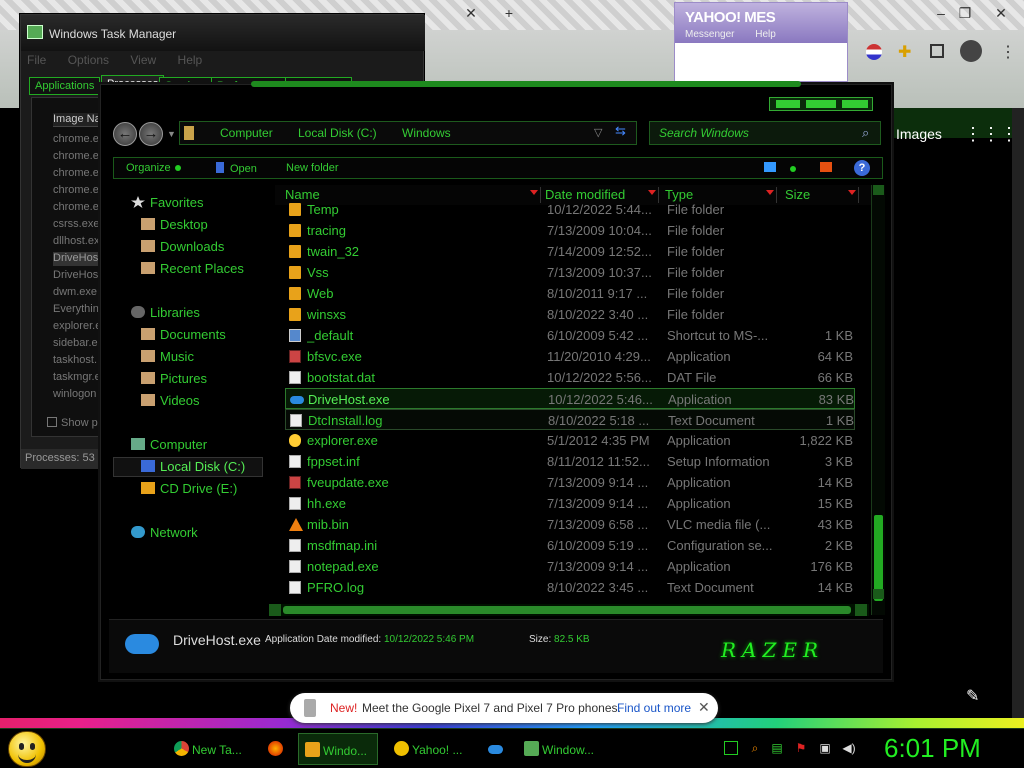 Image resolution: width=1024 pixels, height=768 pixels. I want to click on tray-flag-icon: ⚑, so click(801, 748).